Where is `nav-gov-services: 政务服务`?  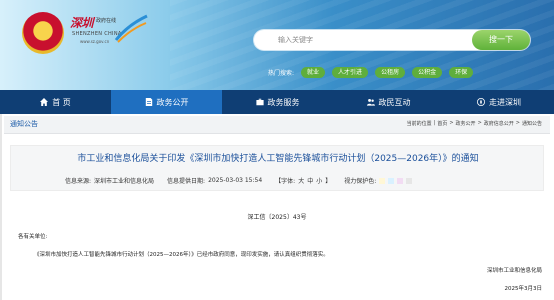 nav-gov-services: 政务服务 is located at coordinates (277, 102).